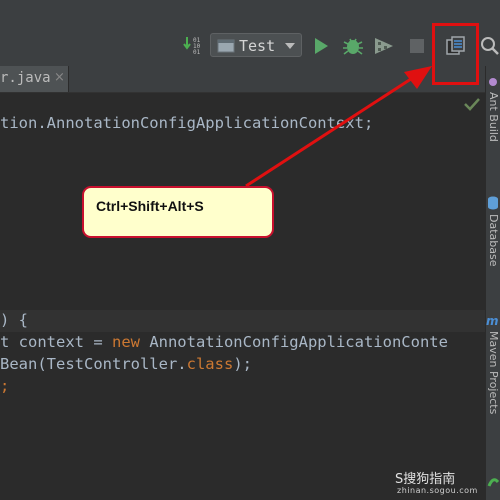  What do you see at coordinates (290, 46) in the screenshot?
I see `chevron-down-icon` at bounding box center [290, 46].